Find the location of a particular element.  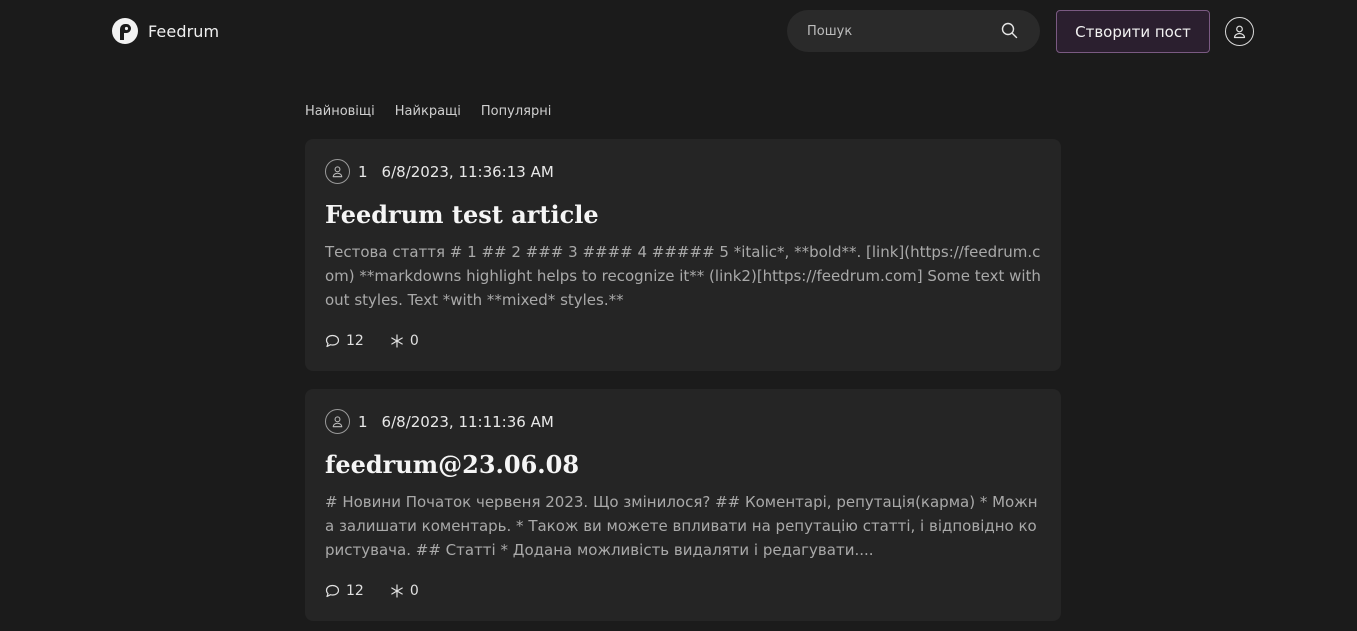

create-post-button: Створити пост is located at coordinates (1133, 31).